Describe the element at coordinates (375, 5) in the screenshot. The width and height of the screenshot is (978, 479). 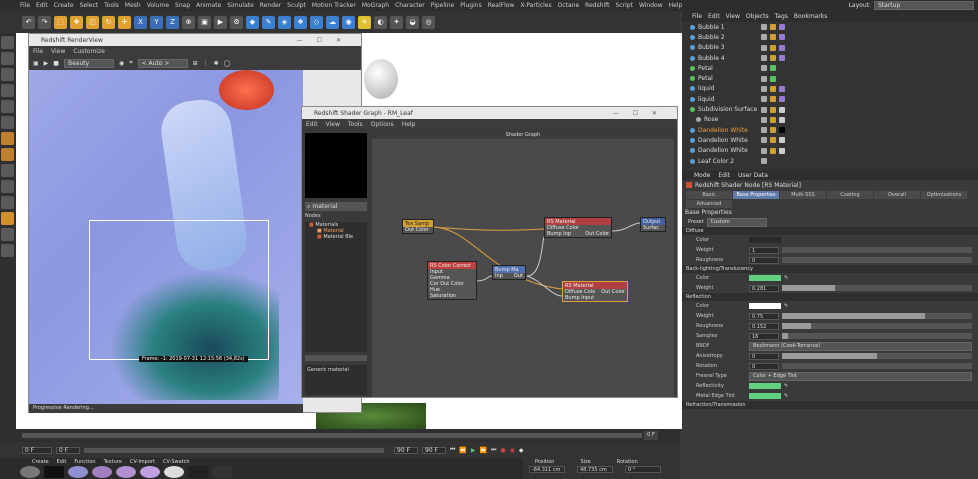
I see `menu-mograph: MoGraph` at that location.